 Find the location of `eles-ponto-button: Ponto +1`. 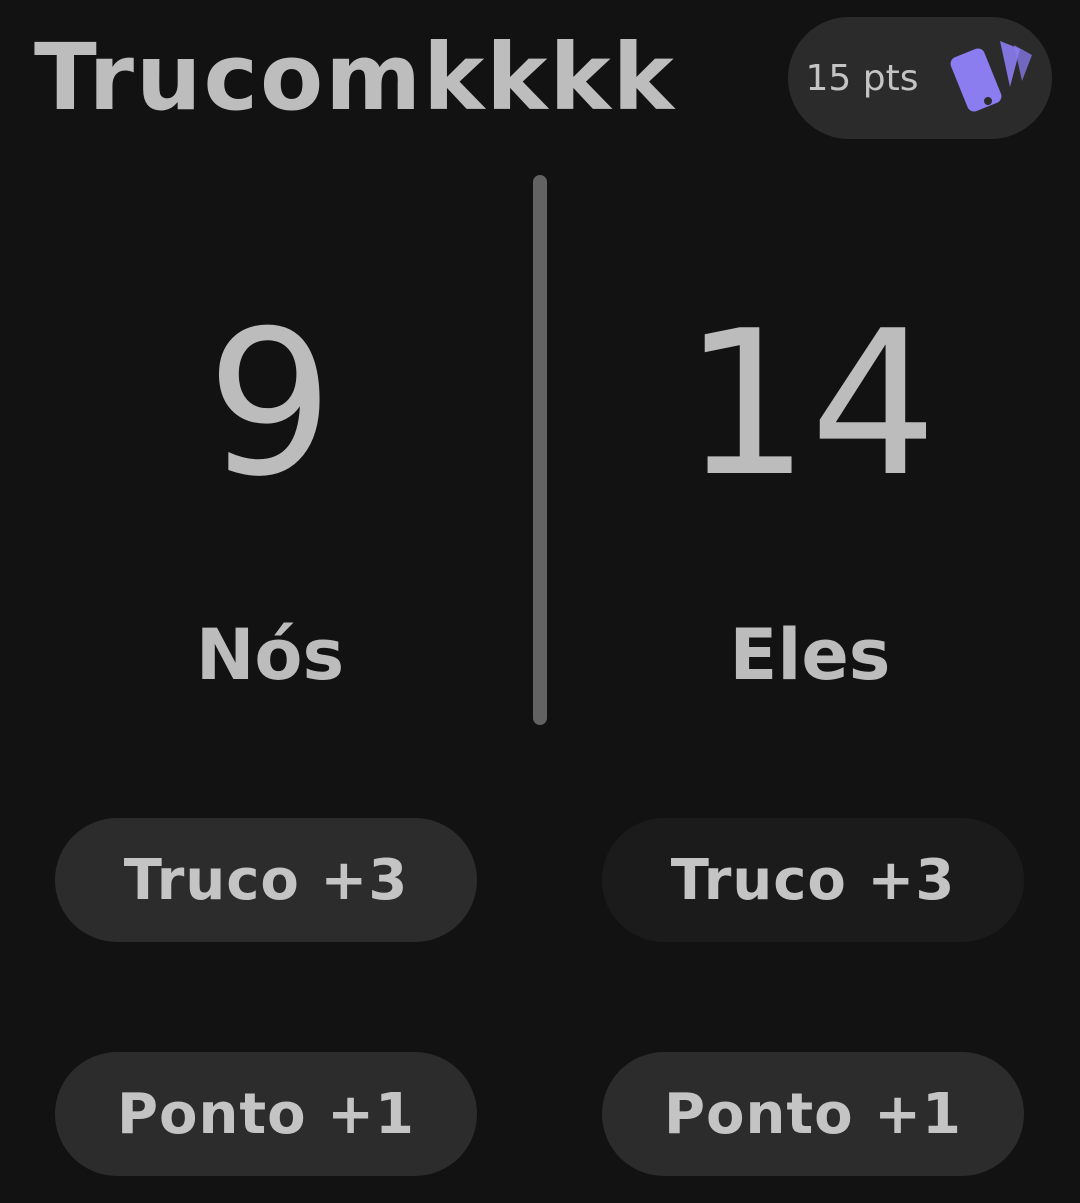

eles-ponto-button: Ponto +1 is located at coordinates (813, 1114).